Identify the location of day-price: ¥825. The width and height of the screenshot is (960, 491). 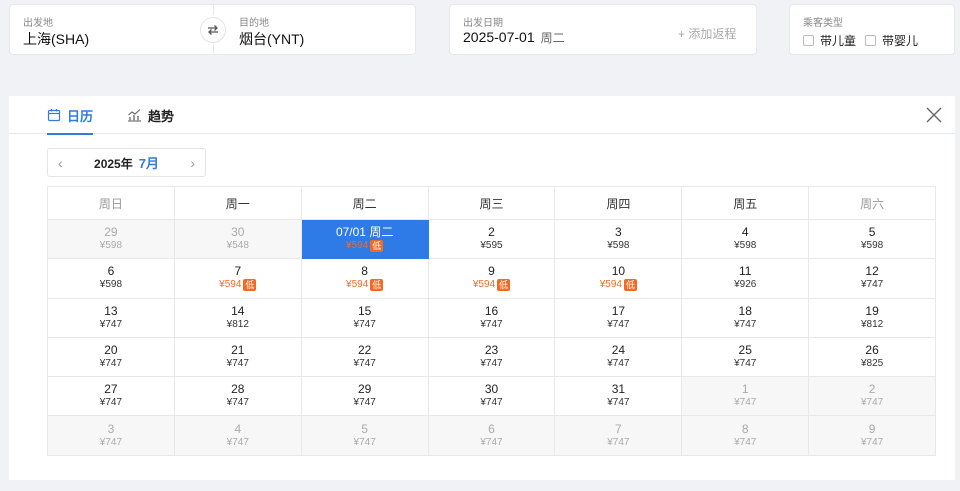
(872, 364).